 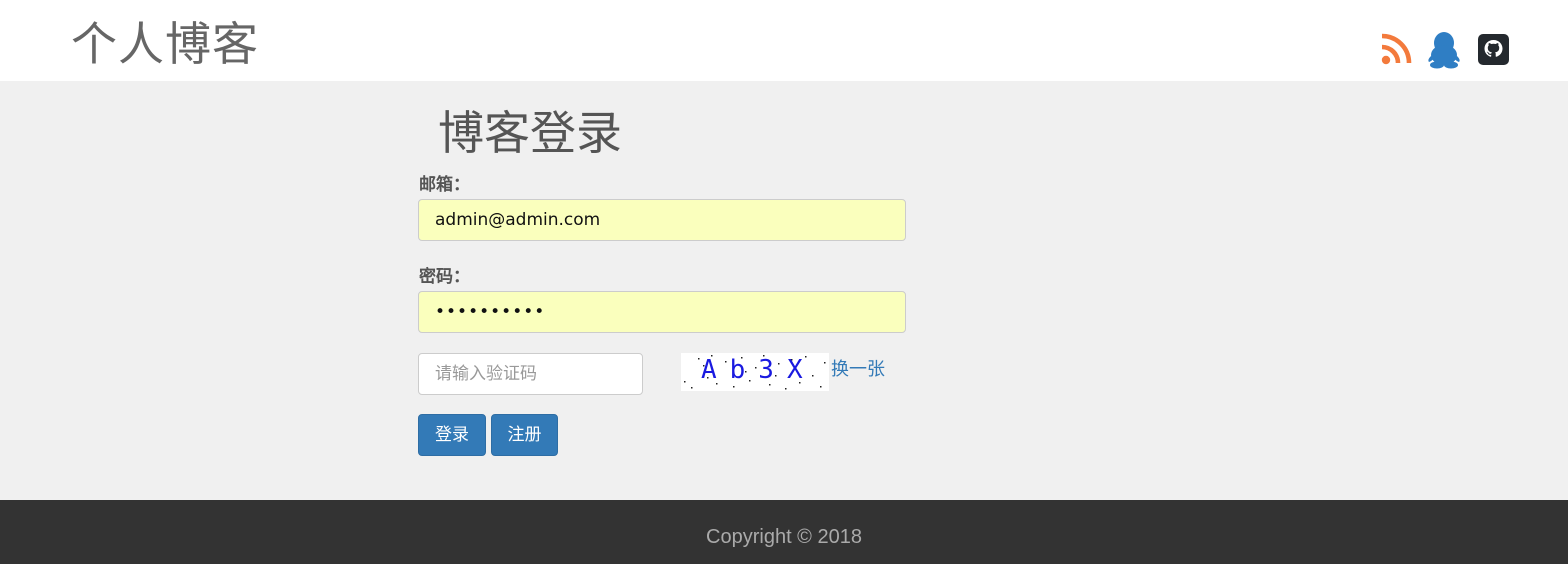 I want to click on register-button: 注册, so click(x=524, y=435).